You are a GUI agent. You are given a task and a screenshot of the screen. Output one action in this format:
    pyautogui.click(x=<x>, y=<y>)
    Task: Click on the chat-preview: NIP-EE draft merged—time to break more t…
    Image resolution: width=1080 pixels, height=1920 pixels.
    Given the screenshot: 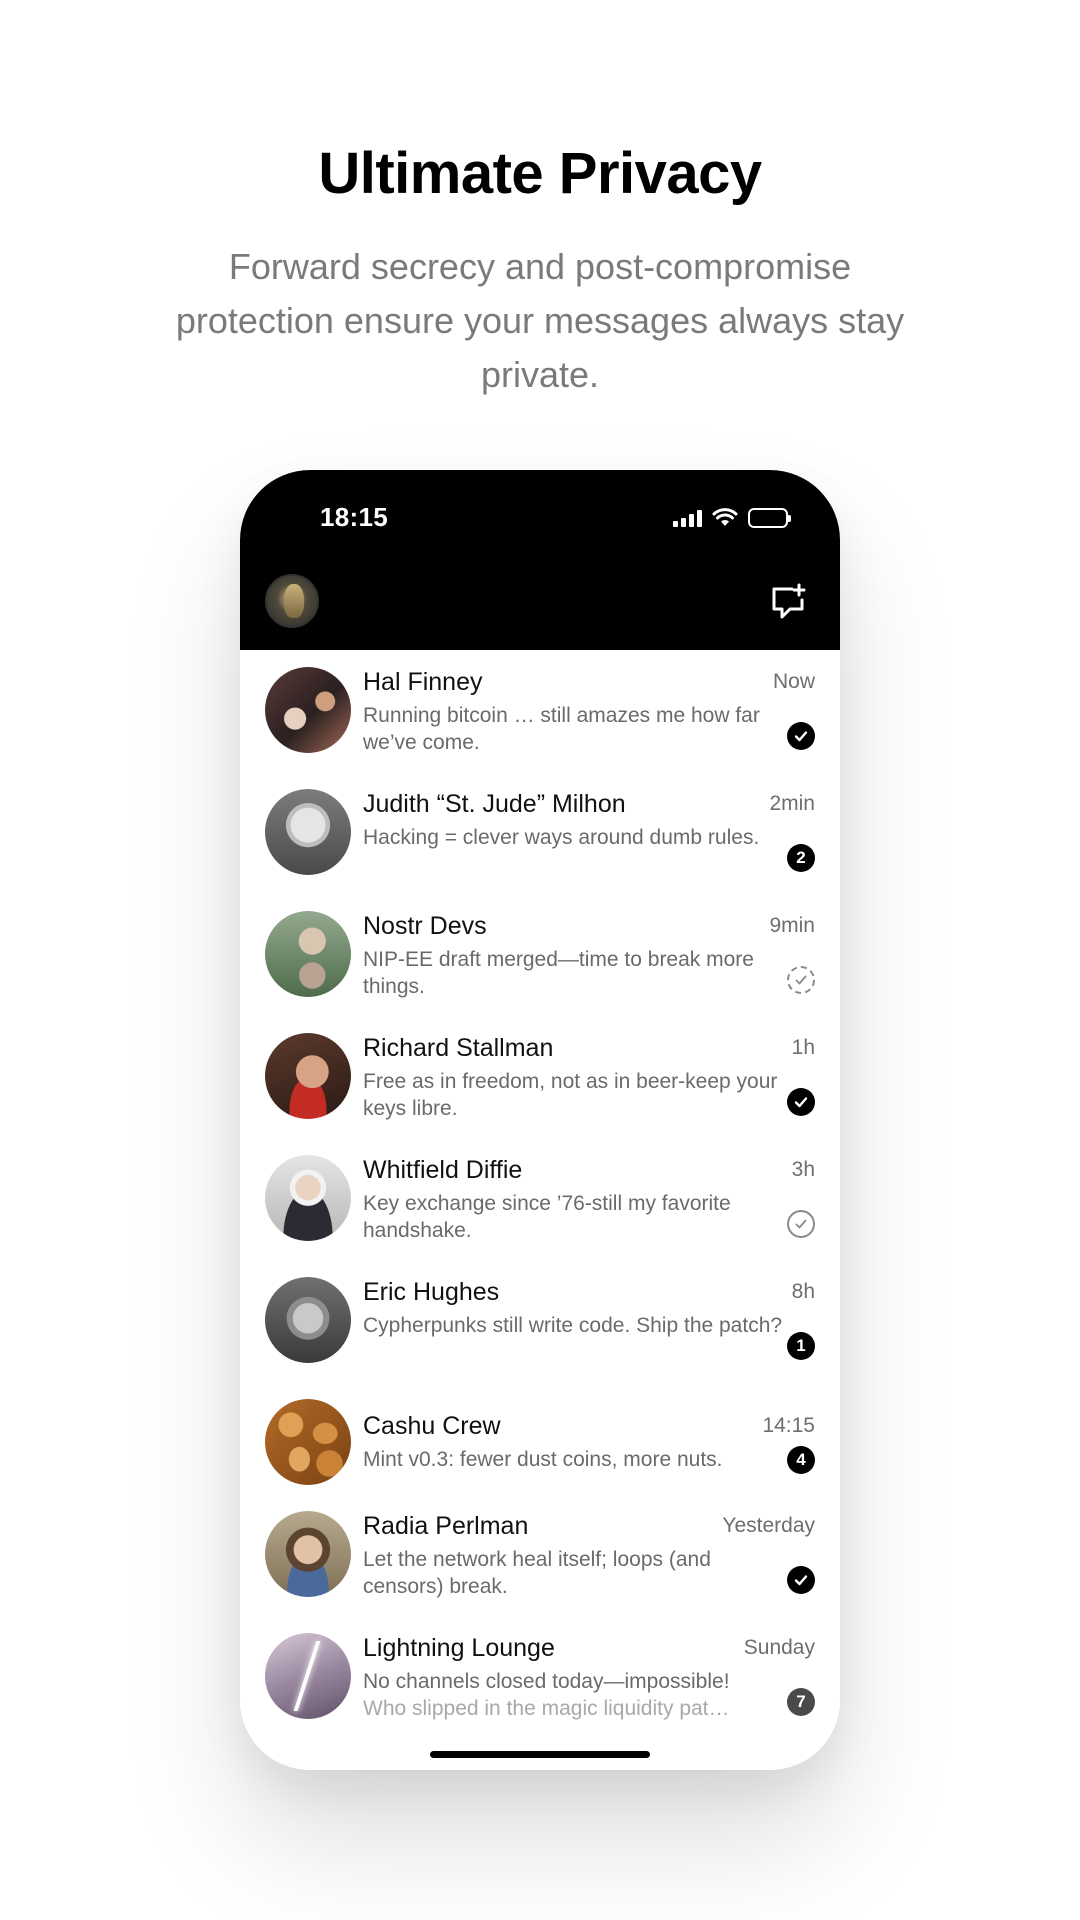 What is the action you would take?
    pyautogui.click(x=558, y=973)
    